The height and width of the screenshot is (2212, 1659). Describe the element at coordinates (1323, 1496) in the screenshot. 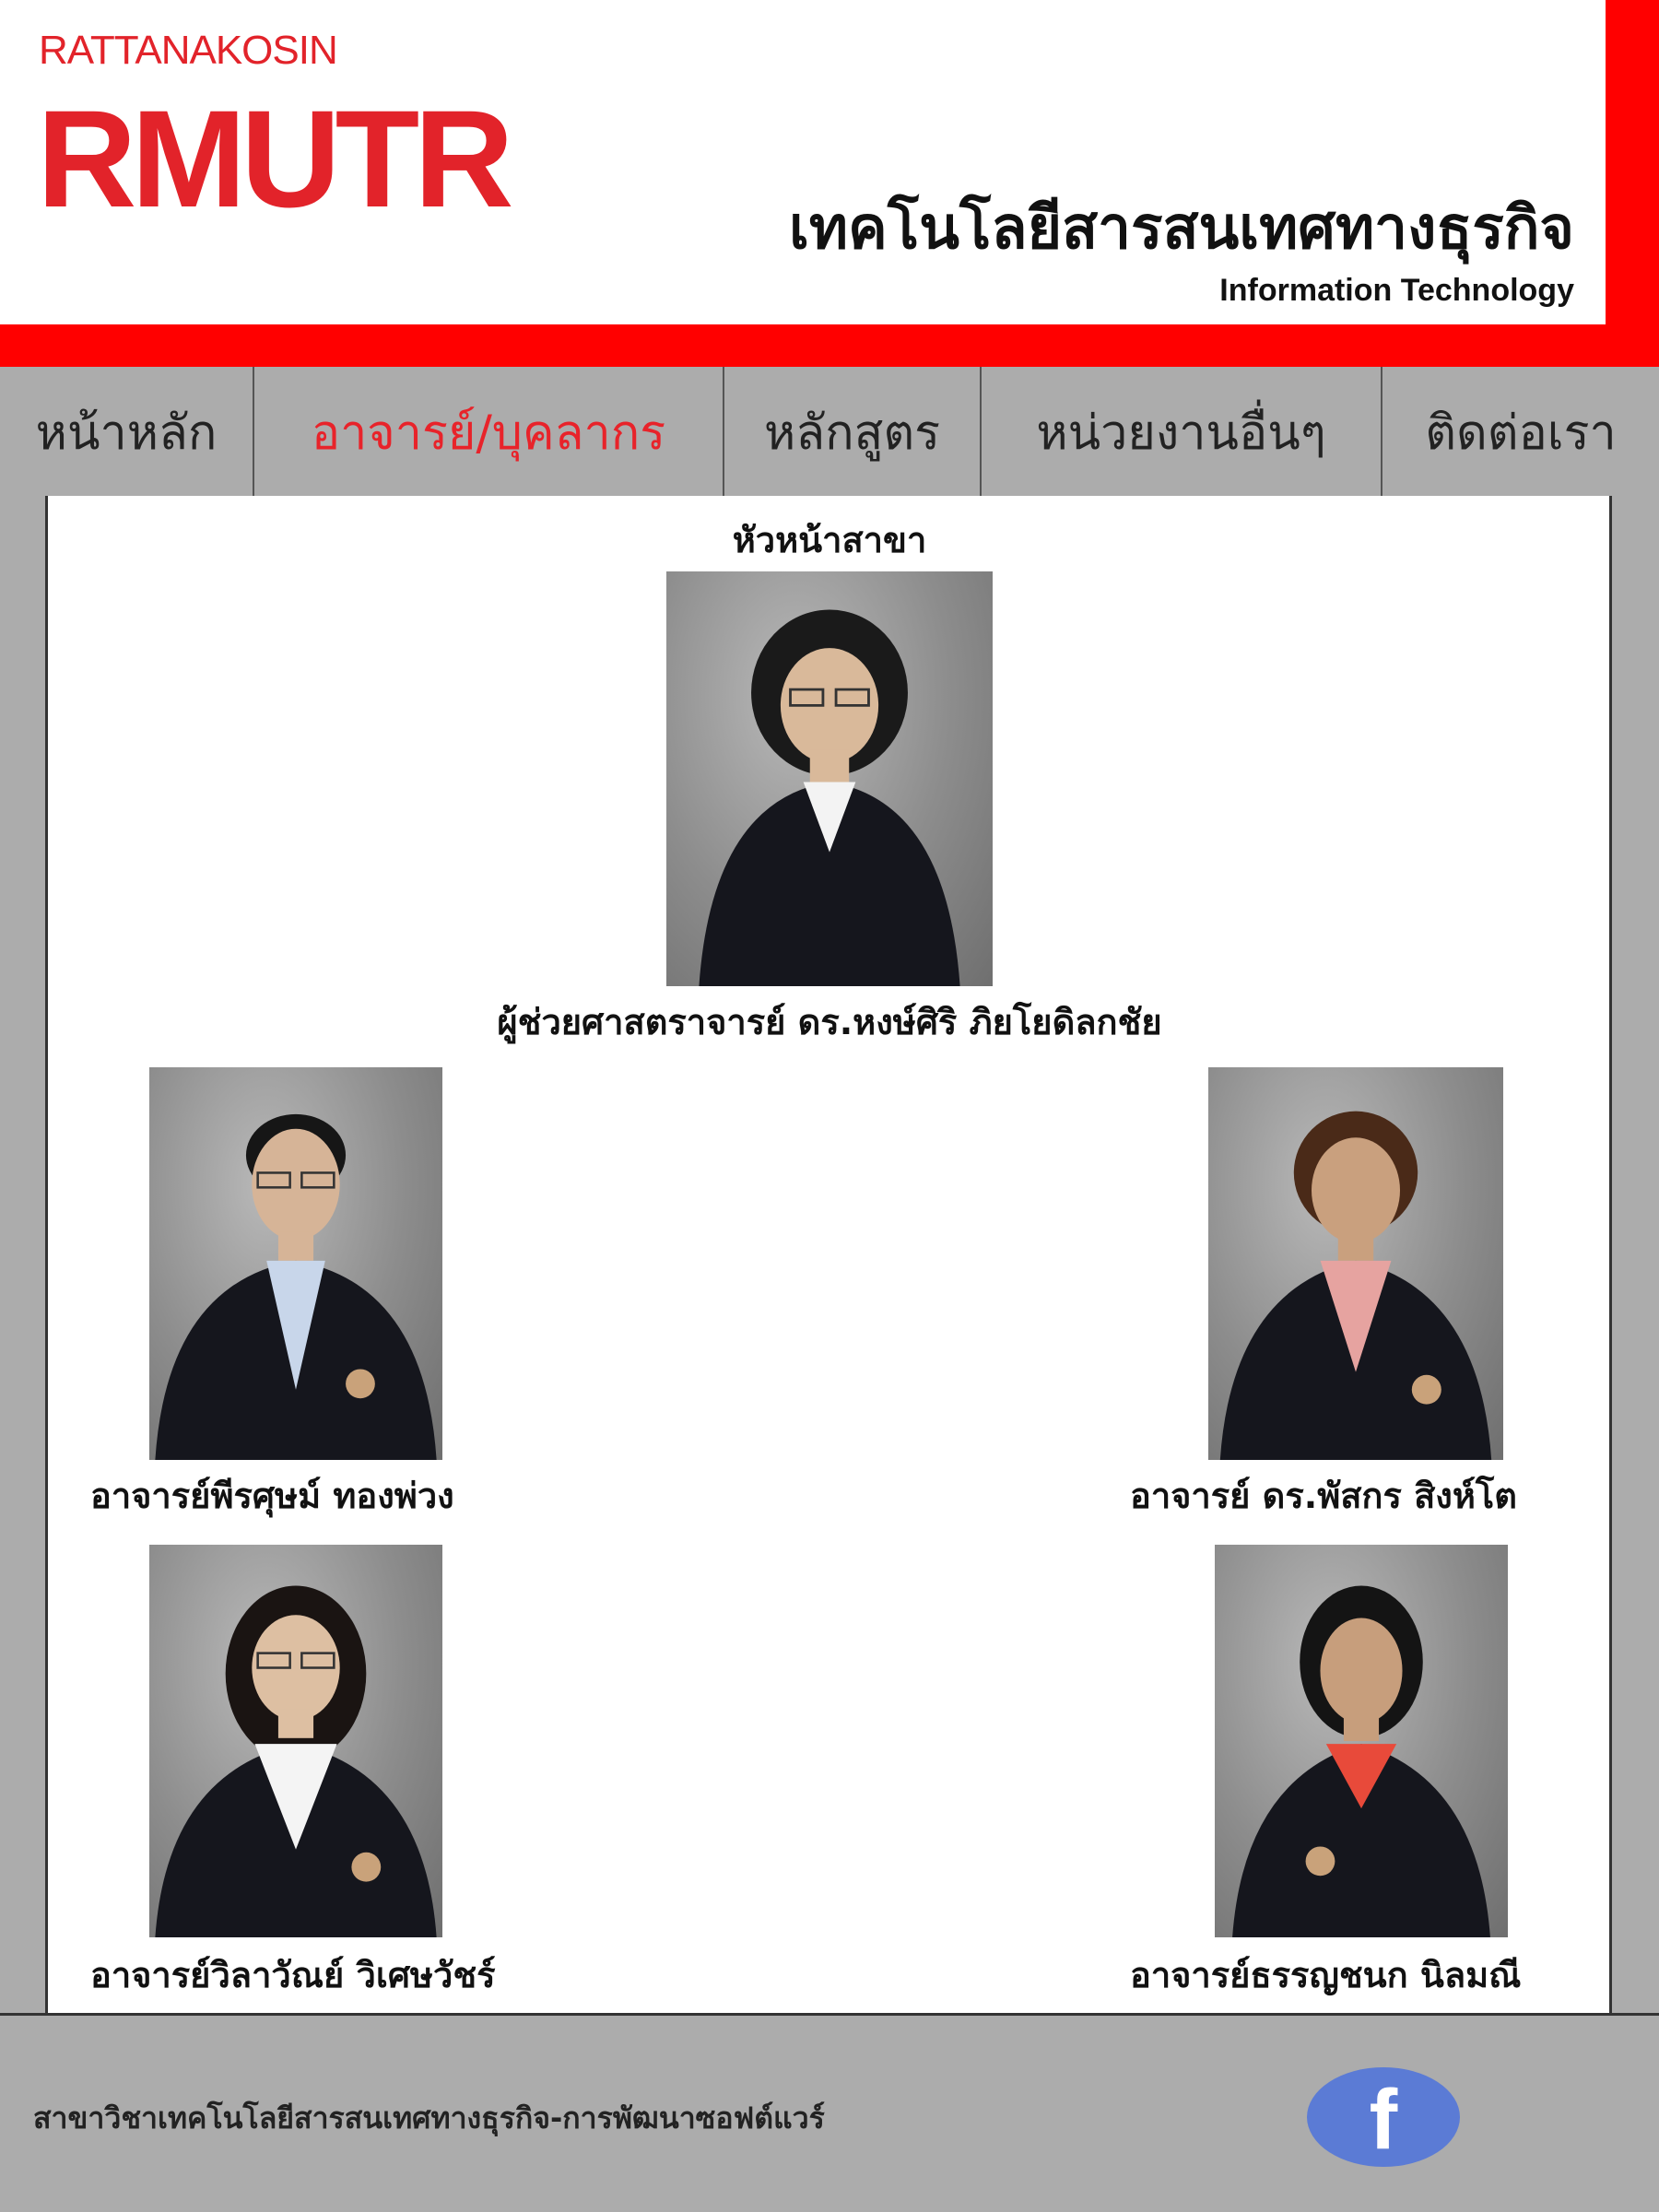

I see `staff-name-2: อาจารย์ ดร.พัสกร สิงห์โต` at that location.